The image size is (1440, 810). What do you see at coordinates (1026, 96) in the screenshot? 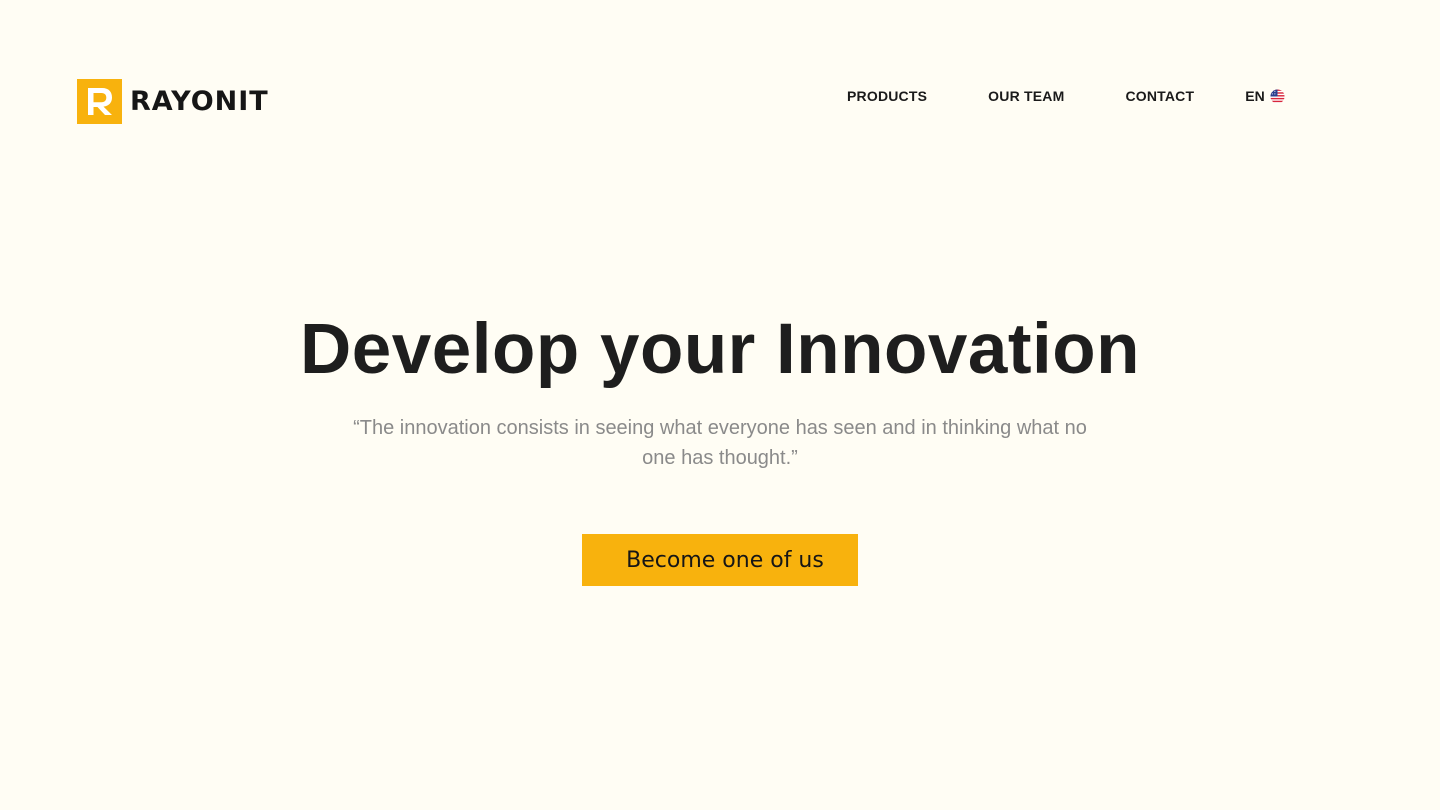
I see `nav-item-our-team: OUR TEAM` at bounding box center [1026, 96].